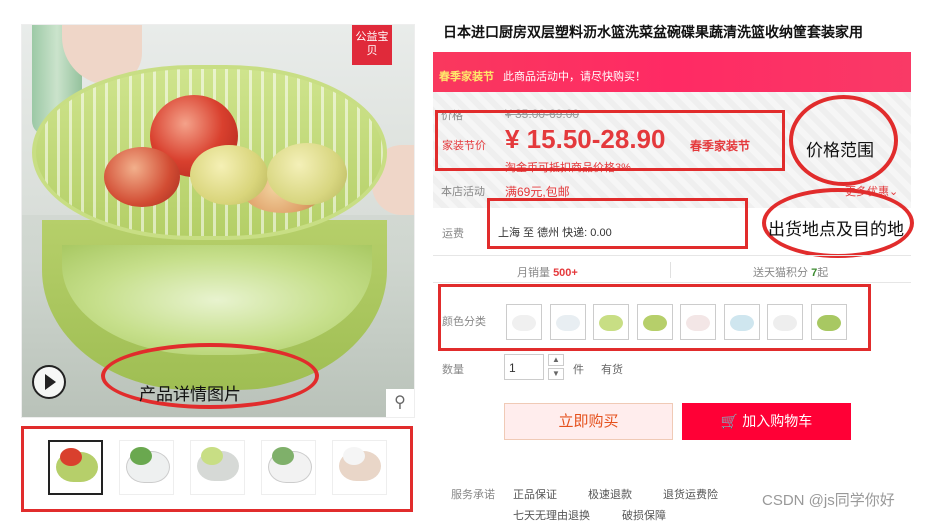 Image resolution: width=942 pixels, height=523 pixels. I want to click on quantity-down-button: ▼, so click(556, 374).